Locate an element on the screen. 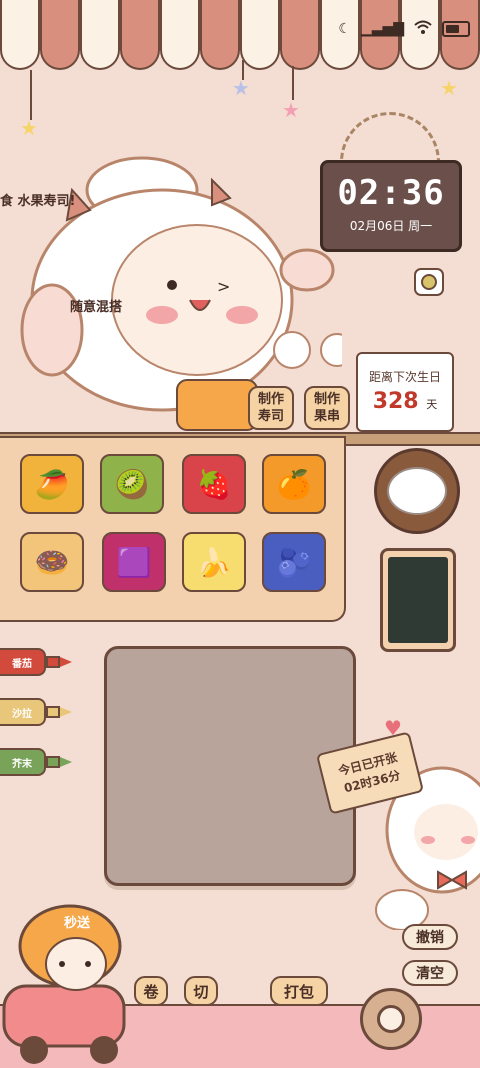  fruit-tray-strawberry: 🍓 is located at coordinates (214, 484).